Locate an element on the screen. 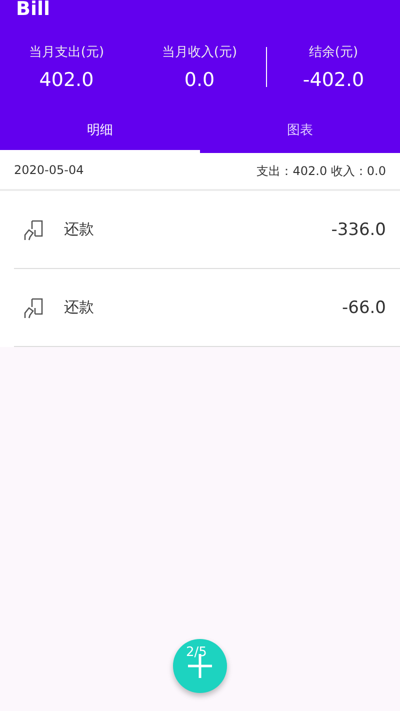  tab: 图表 is located at coordinates (300, 132).